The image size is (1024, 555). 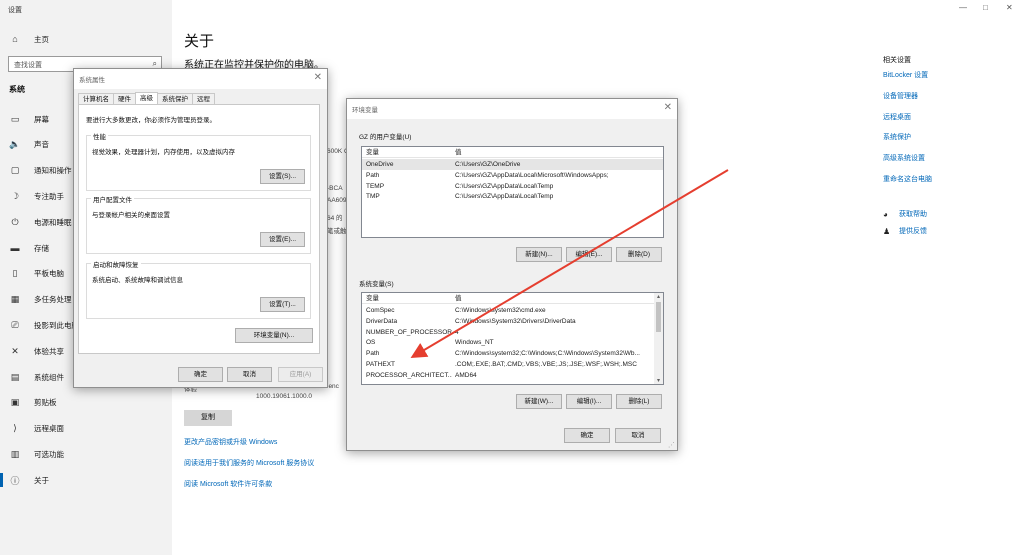 I want to click on variable-name: ComSpec, so click(x=380, y=310).